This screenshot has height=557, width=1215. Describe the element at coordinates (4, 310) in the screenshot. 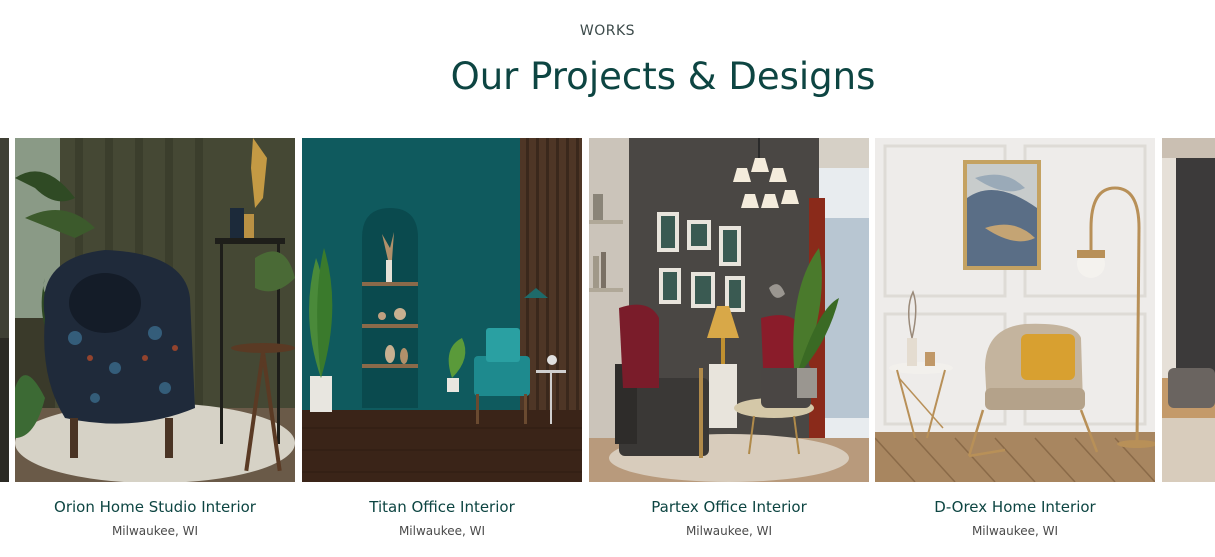

I see `partial-project-card-left` at that location.